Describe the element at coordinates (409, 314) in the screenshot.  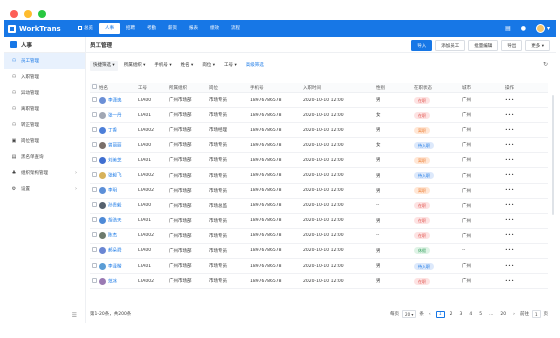
I see `per-page-select: 20 ▾` at that location.